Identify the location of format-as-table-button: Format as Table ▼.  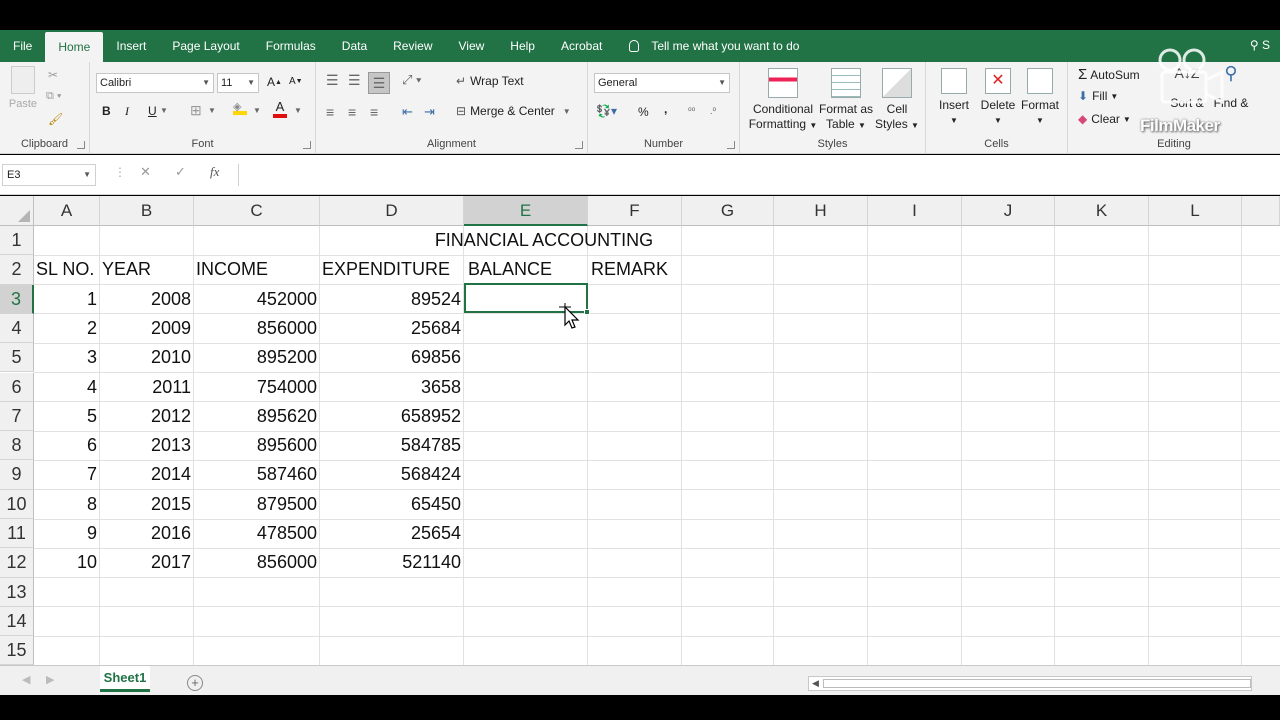
(846, 100).